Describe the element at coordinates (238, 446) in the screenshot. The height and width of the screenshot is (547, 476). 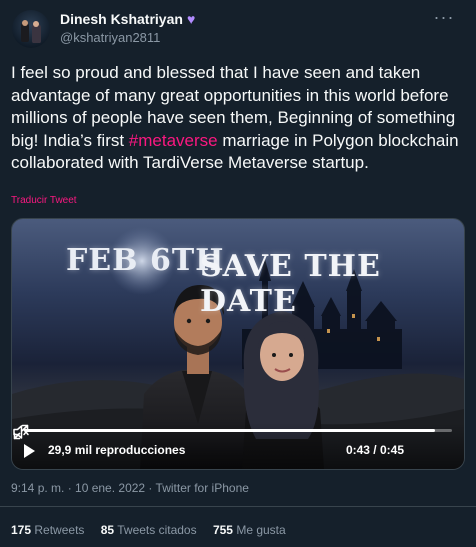
I see `video-controls: 29,9 mil reproducciones 0:43 / 0:45` at that location.